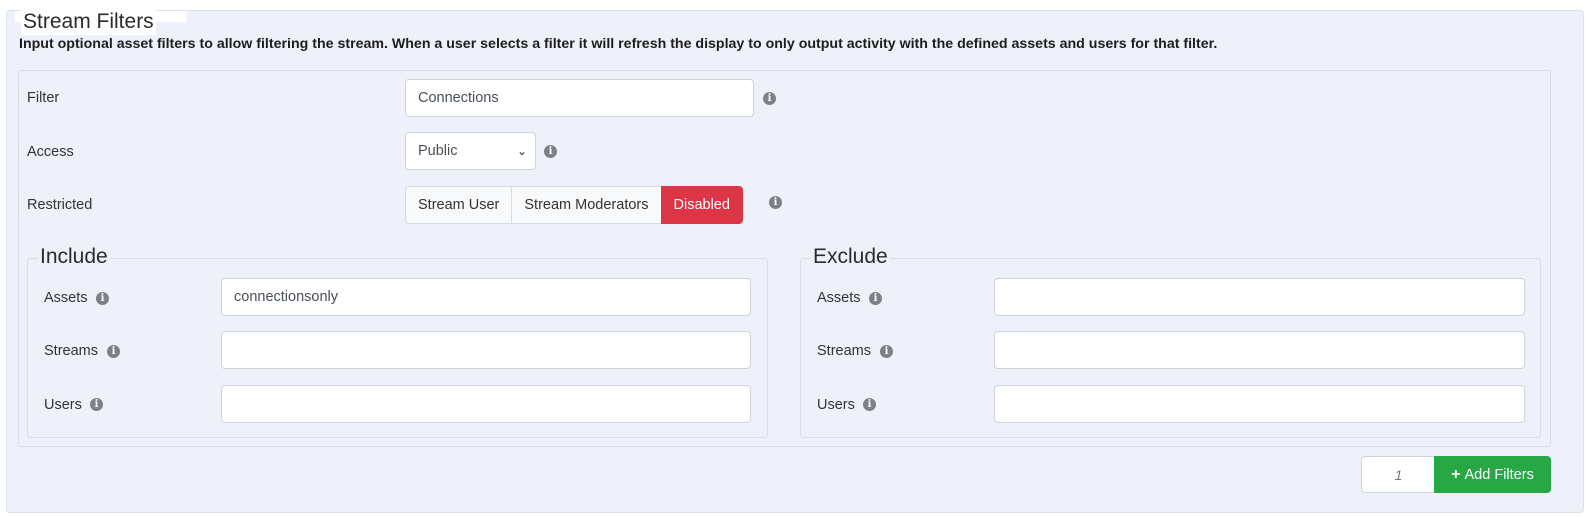 The height and width of the screenshot is (518, 1590). Describe the element at coordinates (63, 405) in the screenshot. I see `include-users-label: Users` at that location.